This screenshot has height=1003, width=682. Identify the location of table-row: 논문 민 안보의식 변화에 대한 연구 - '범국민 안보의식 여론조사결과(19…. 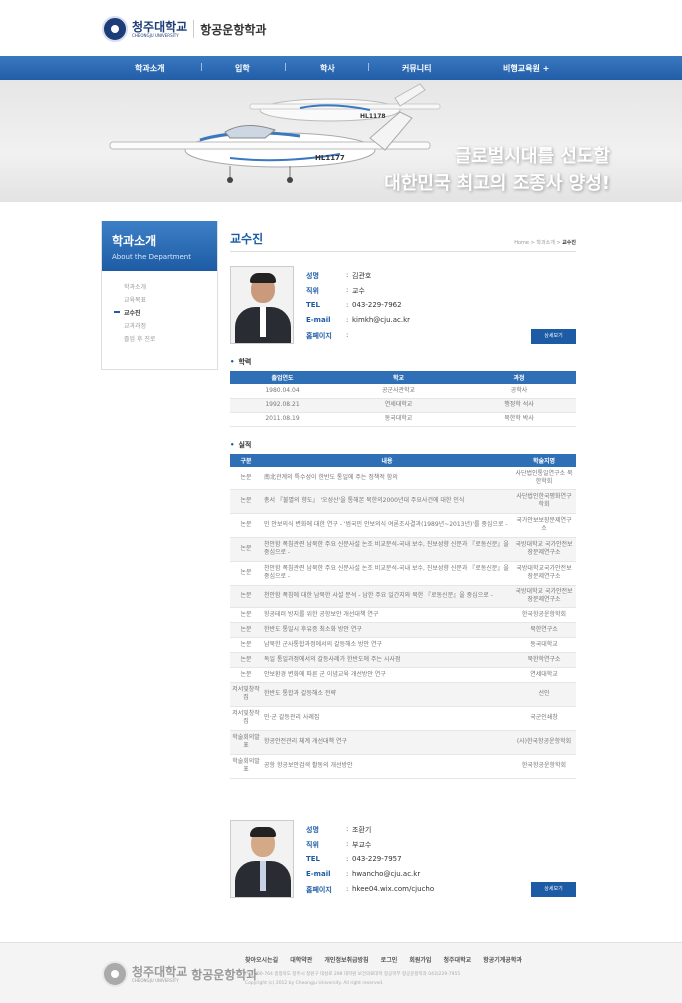
(403, 525).